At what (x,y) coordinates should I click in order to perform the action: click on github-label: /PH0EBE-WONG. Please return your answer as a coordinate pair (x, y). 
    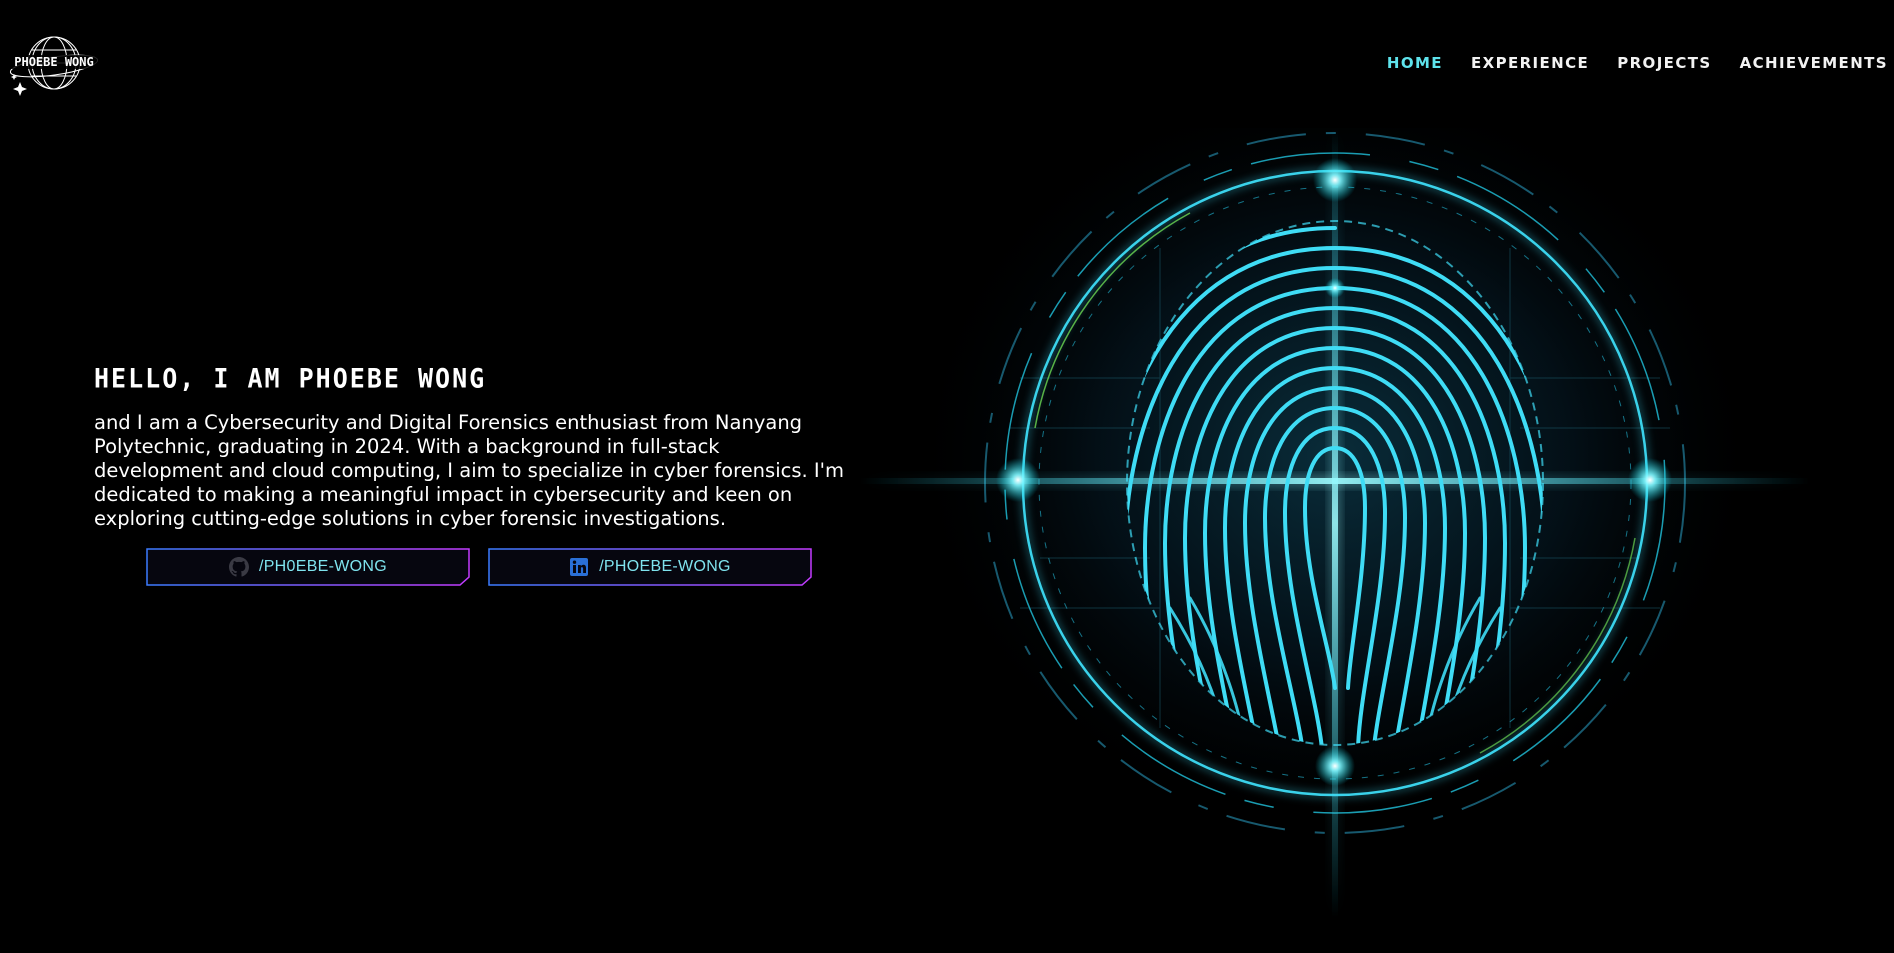
    Looking at the image, I should click on (323, 566).